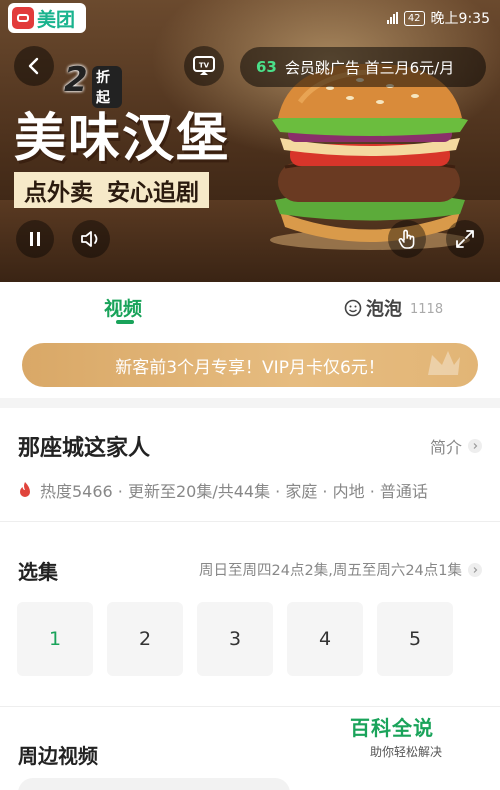  I want to click on cast-tv-button: TV, so click(204, 66).